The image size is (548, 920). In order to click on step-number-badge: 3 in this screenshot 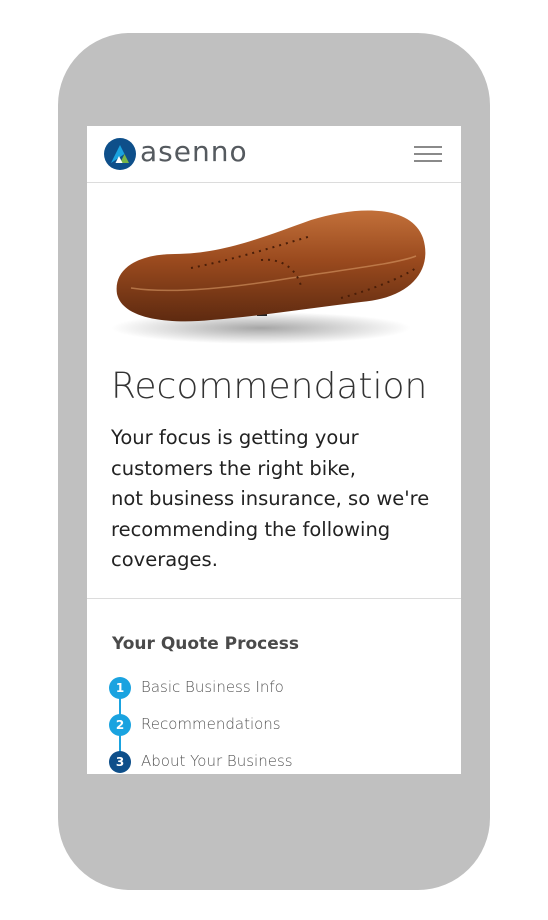, I will do `click(120, 762)`.